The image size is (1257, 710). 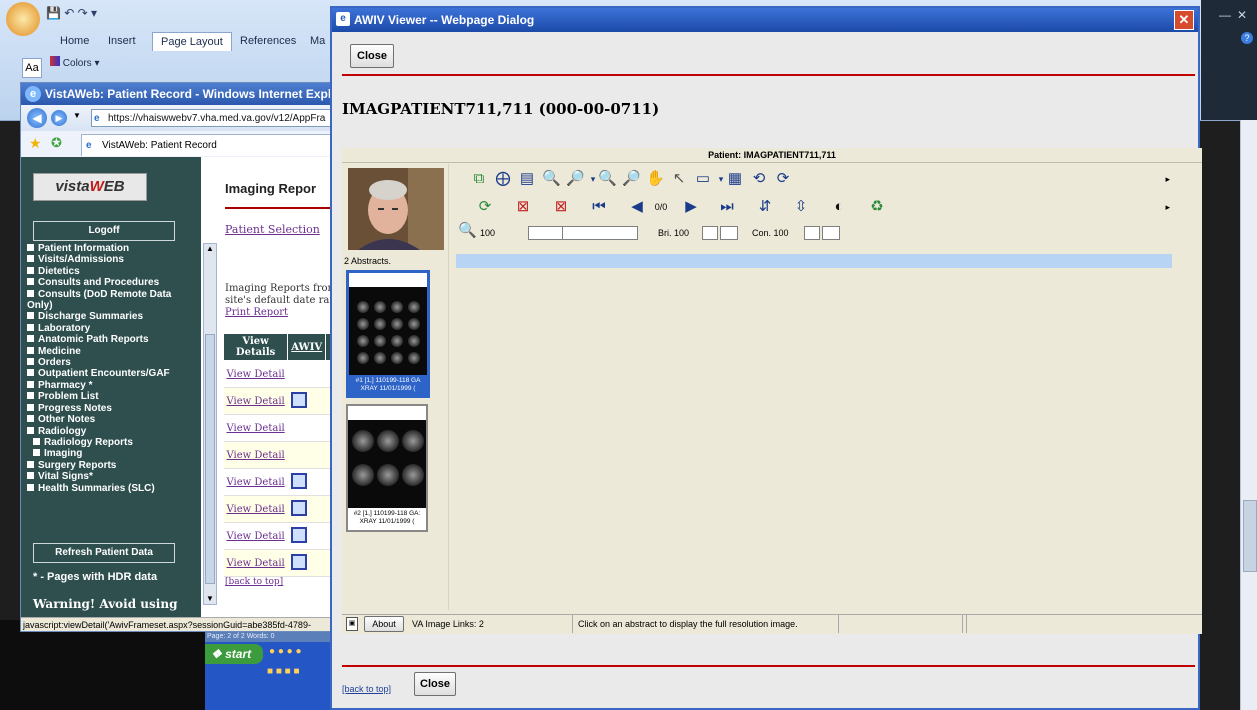 I want to click on zoom-out-icon: 🔎, so click(x=575, y=179).